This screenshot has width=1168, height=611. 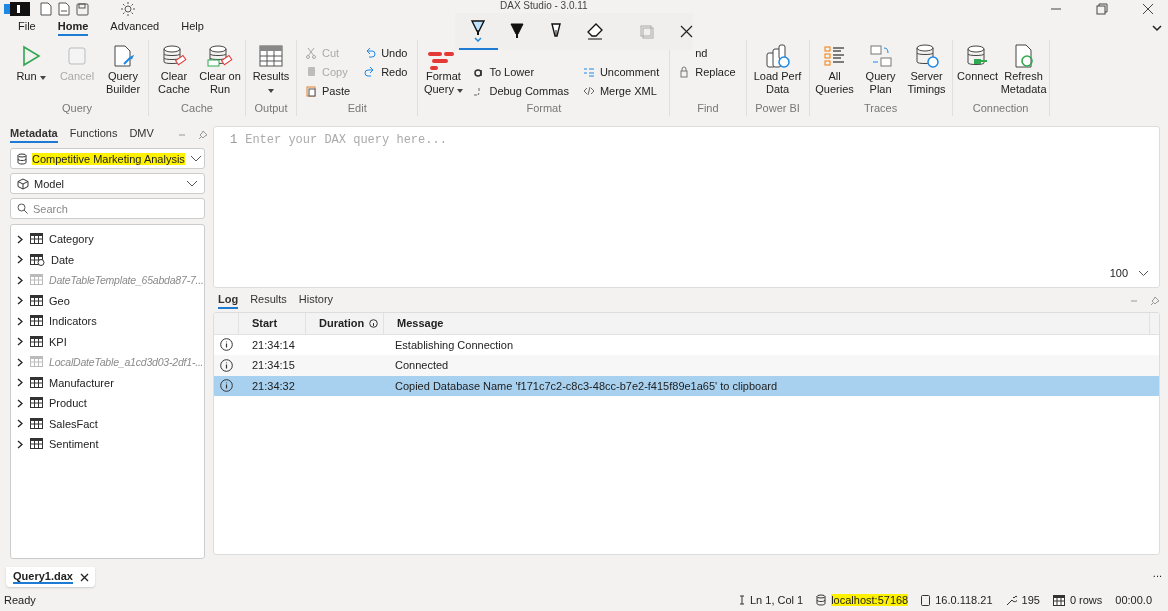 What do you see at coordinates (77, 56) in the screenshot?
I see `square-icon` at bounding box center [77, 56].